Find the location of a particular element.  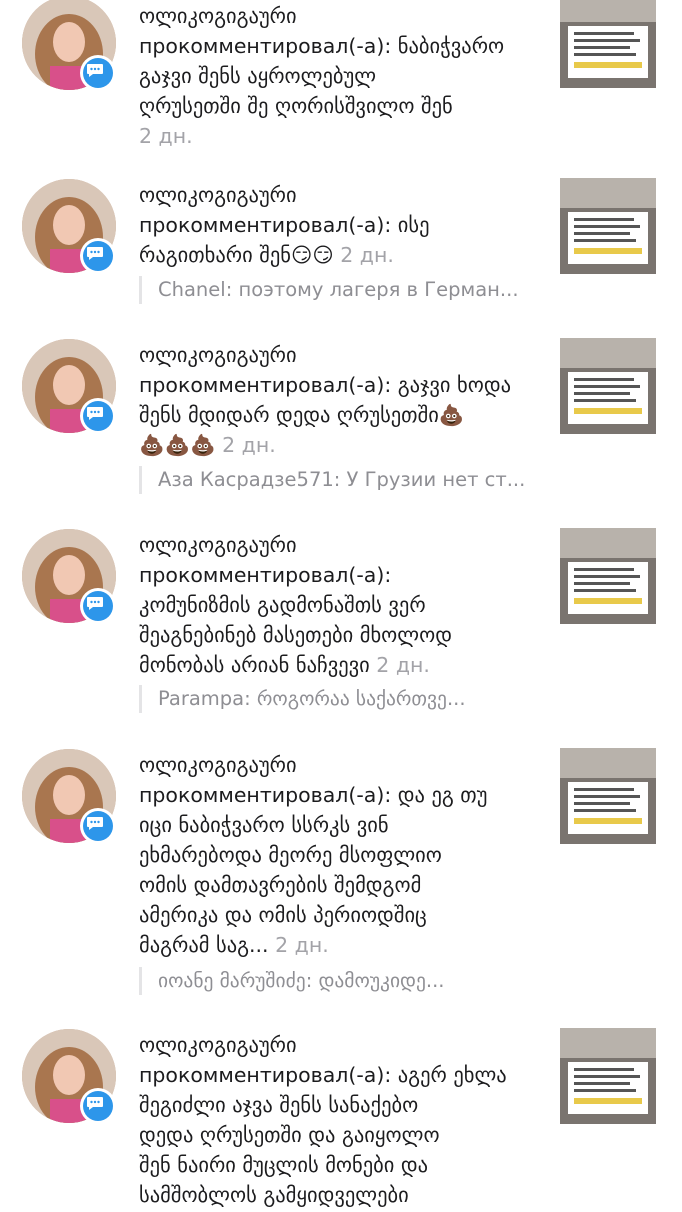

comment-line: ეხმარებოდა მეორე მსოფლიო is located at coordinates (290, 855).